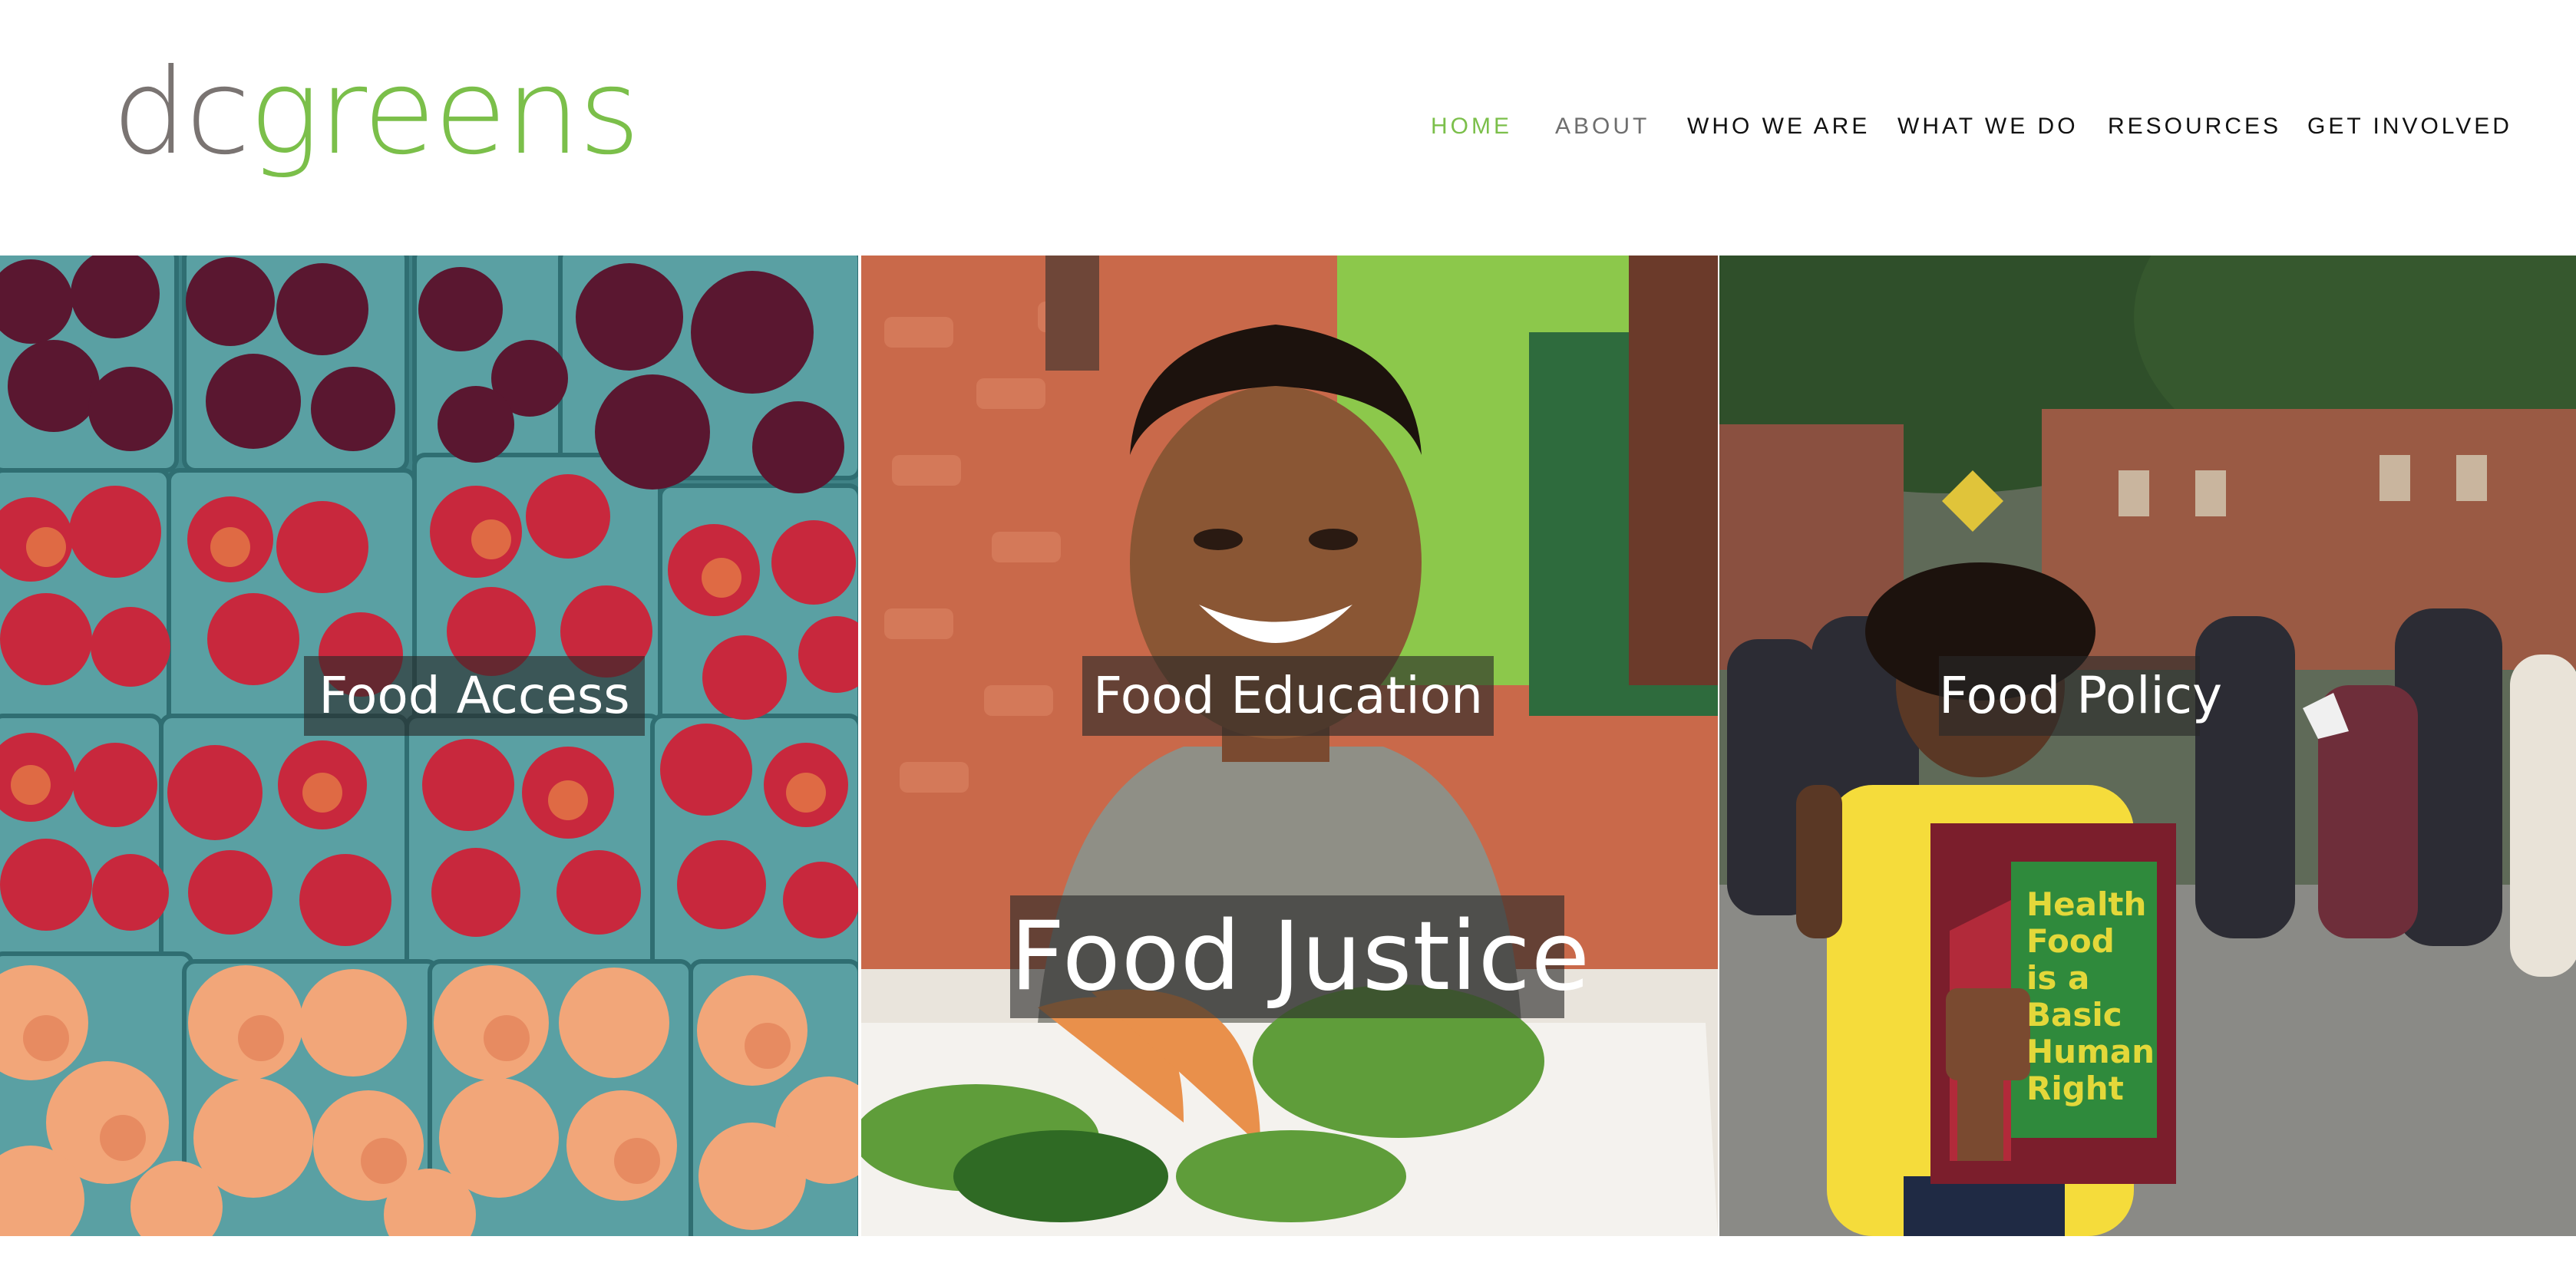 The height and width of the screenshot is (1276, 2576). Describe the element at coordinates (2409, 127) in the screenshot. I see `nav-get-involved: GET INVOLVED` at that location.